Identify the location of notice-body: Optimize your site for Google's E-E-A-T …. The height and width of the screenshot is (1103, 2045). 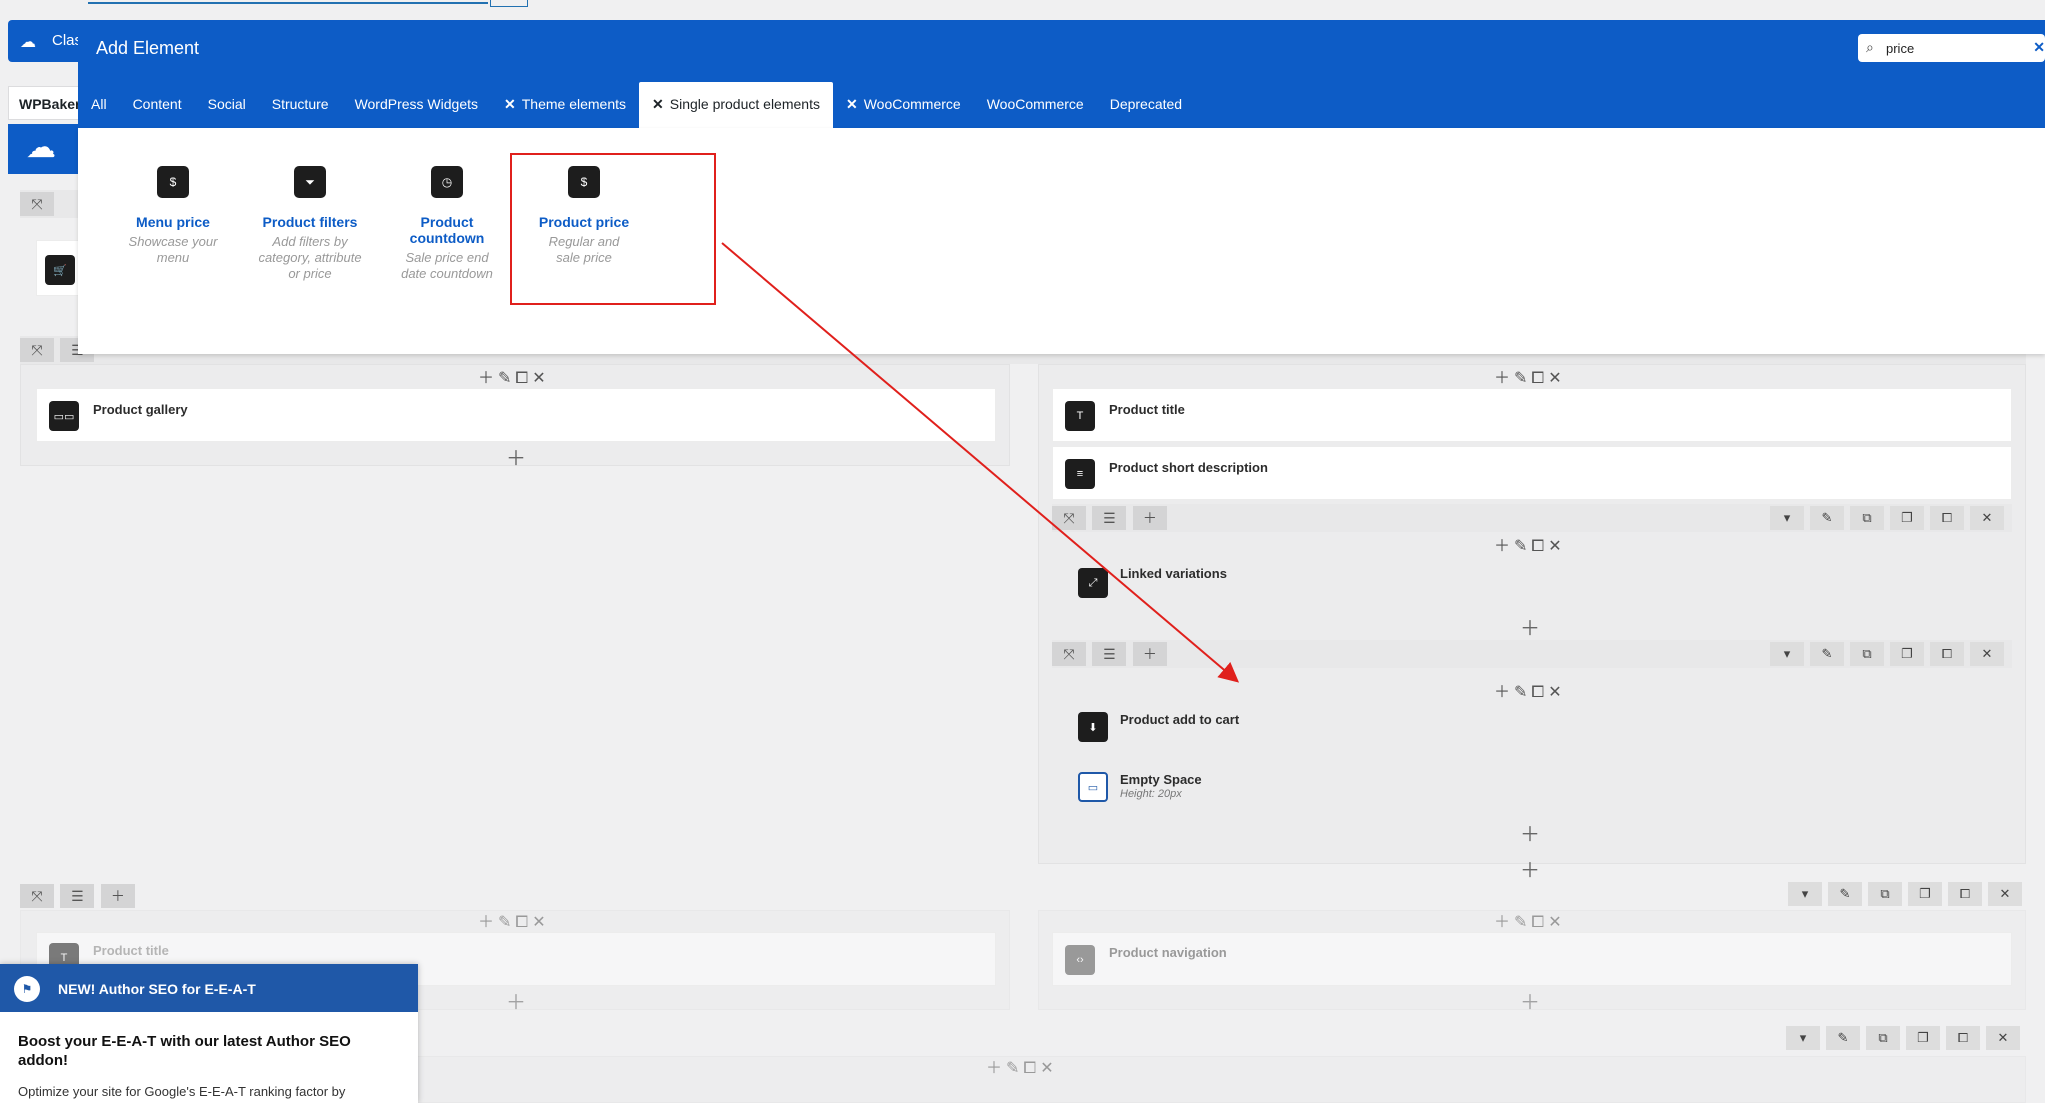
(182, 1091).